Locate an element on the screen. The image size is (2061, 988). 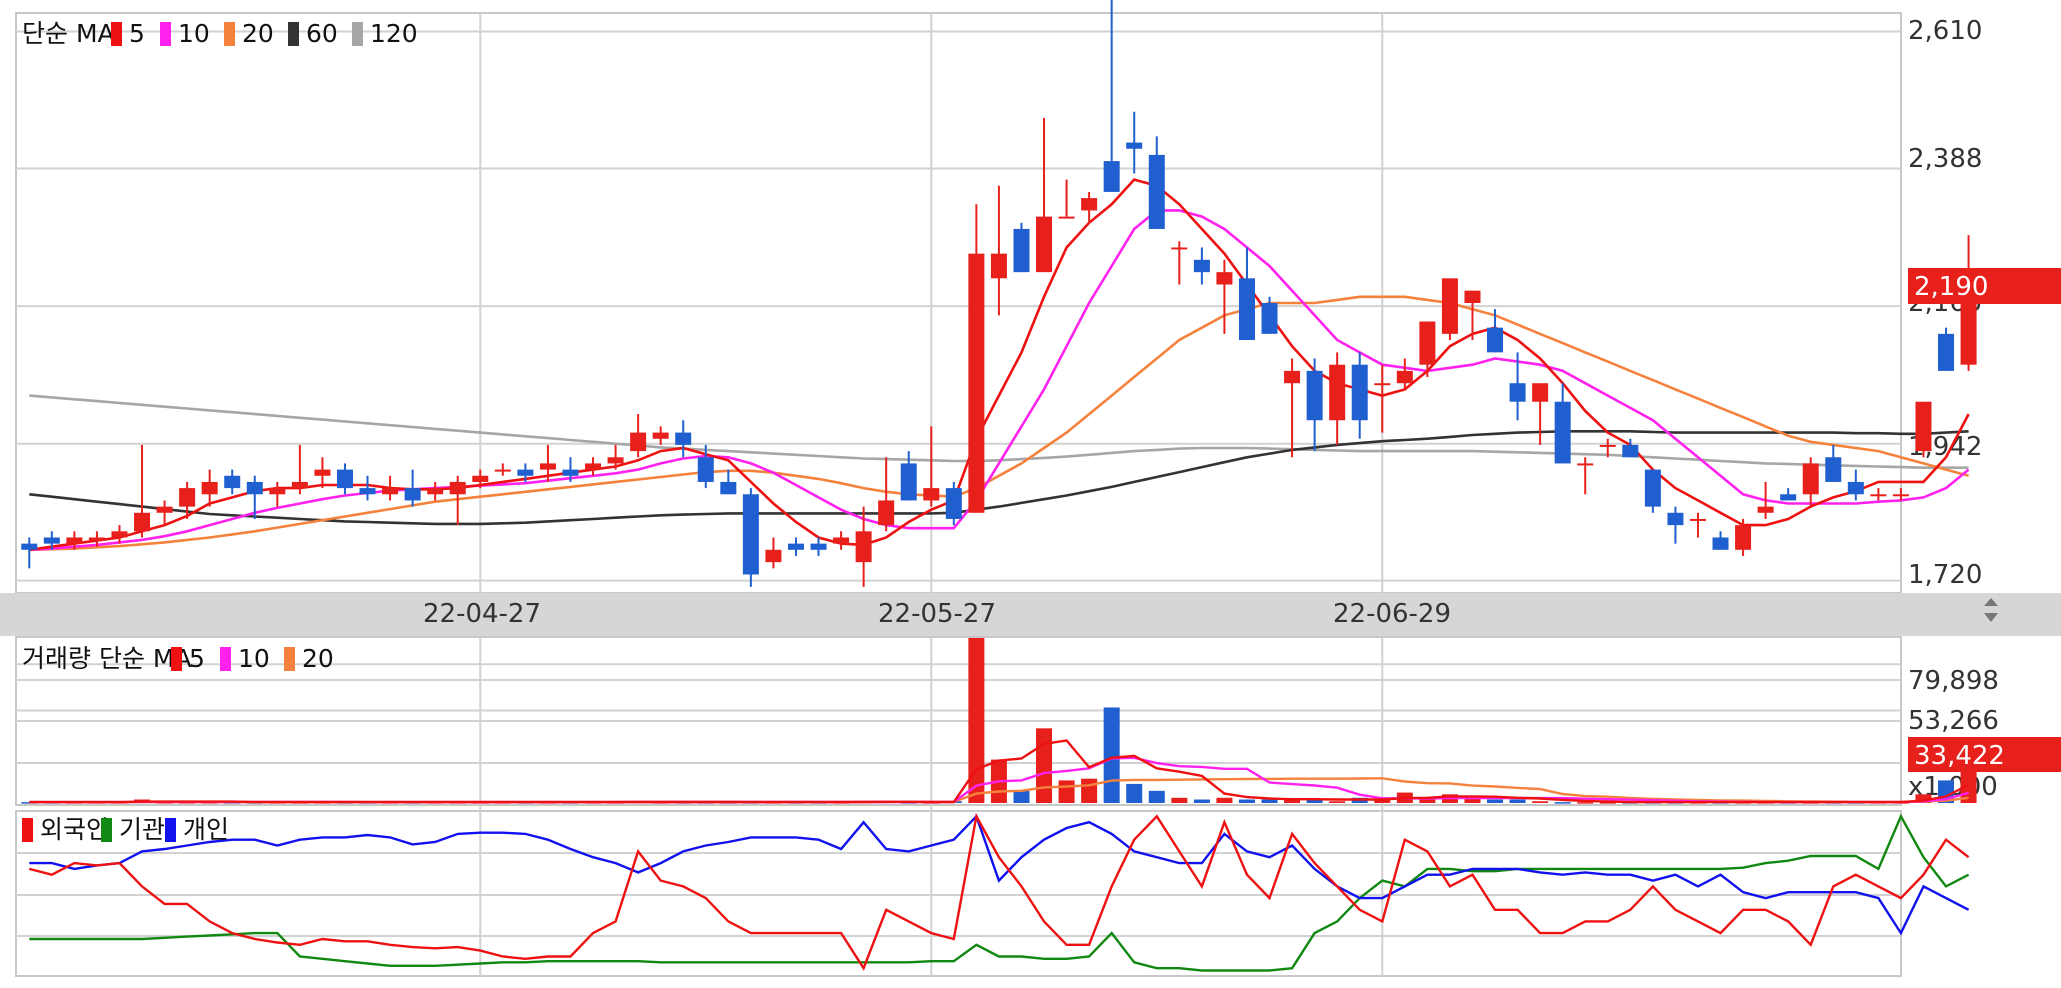
date-axis-bar is located at coordinates (1030, 614).